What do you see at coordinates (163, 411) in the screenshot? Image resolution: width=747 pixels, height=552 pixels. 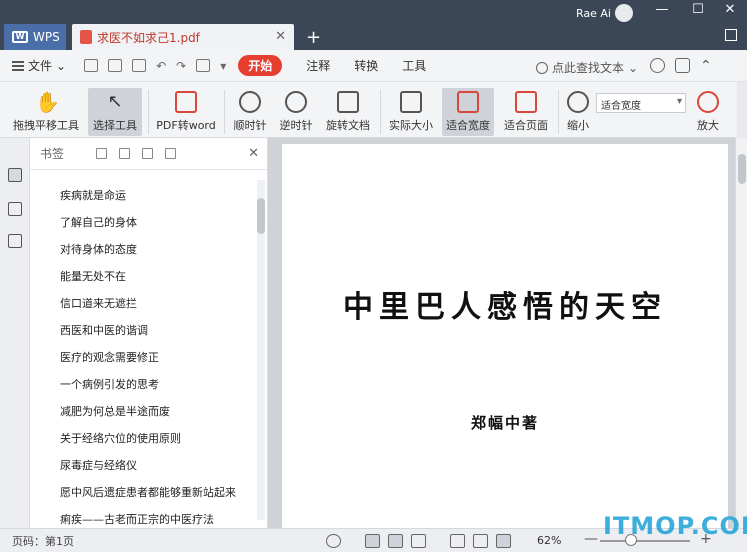 I see `list-item: 减肥为何总是半途而废` at bounding box center [163, 411].